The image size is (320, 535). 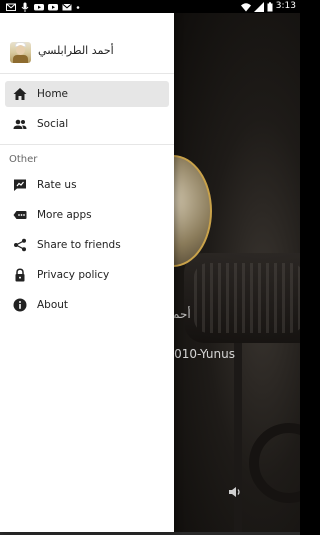 I want to click on menu-item-label: Privacy policy, so click(x=73, y=275).